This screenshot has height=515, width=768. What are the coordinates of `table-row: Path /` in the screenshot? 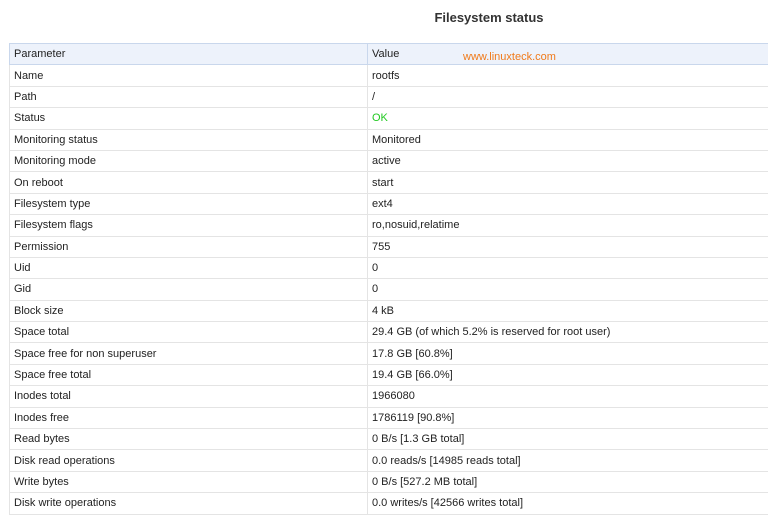 It's located at (389, 96).